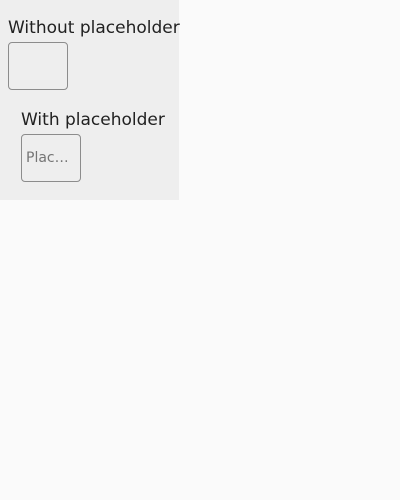 Image resolution: width=400 pixels, height=500 pixels. Describe the element at coordinates (38, 66) in the screenshot. I see `text-field-without-placeholder` at that location.